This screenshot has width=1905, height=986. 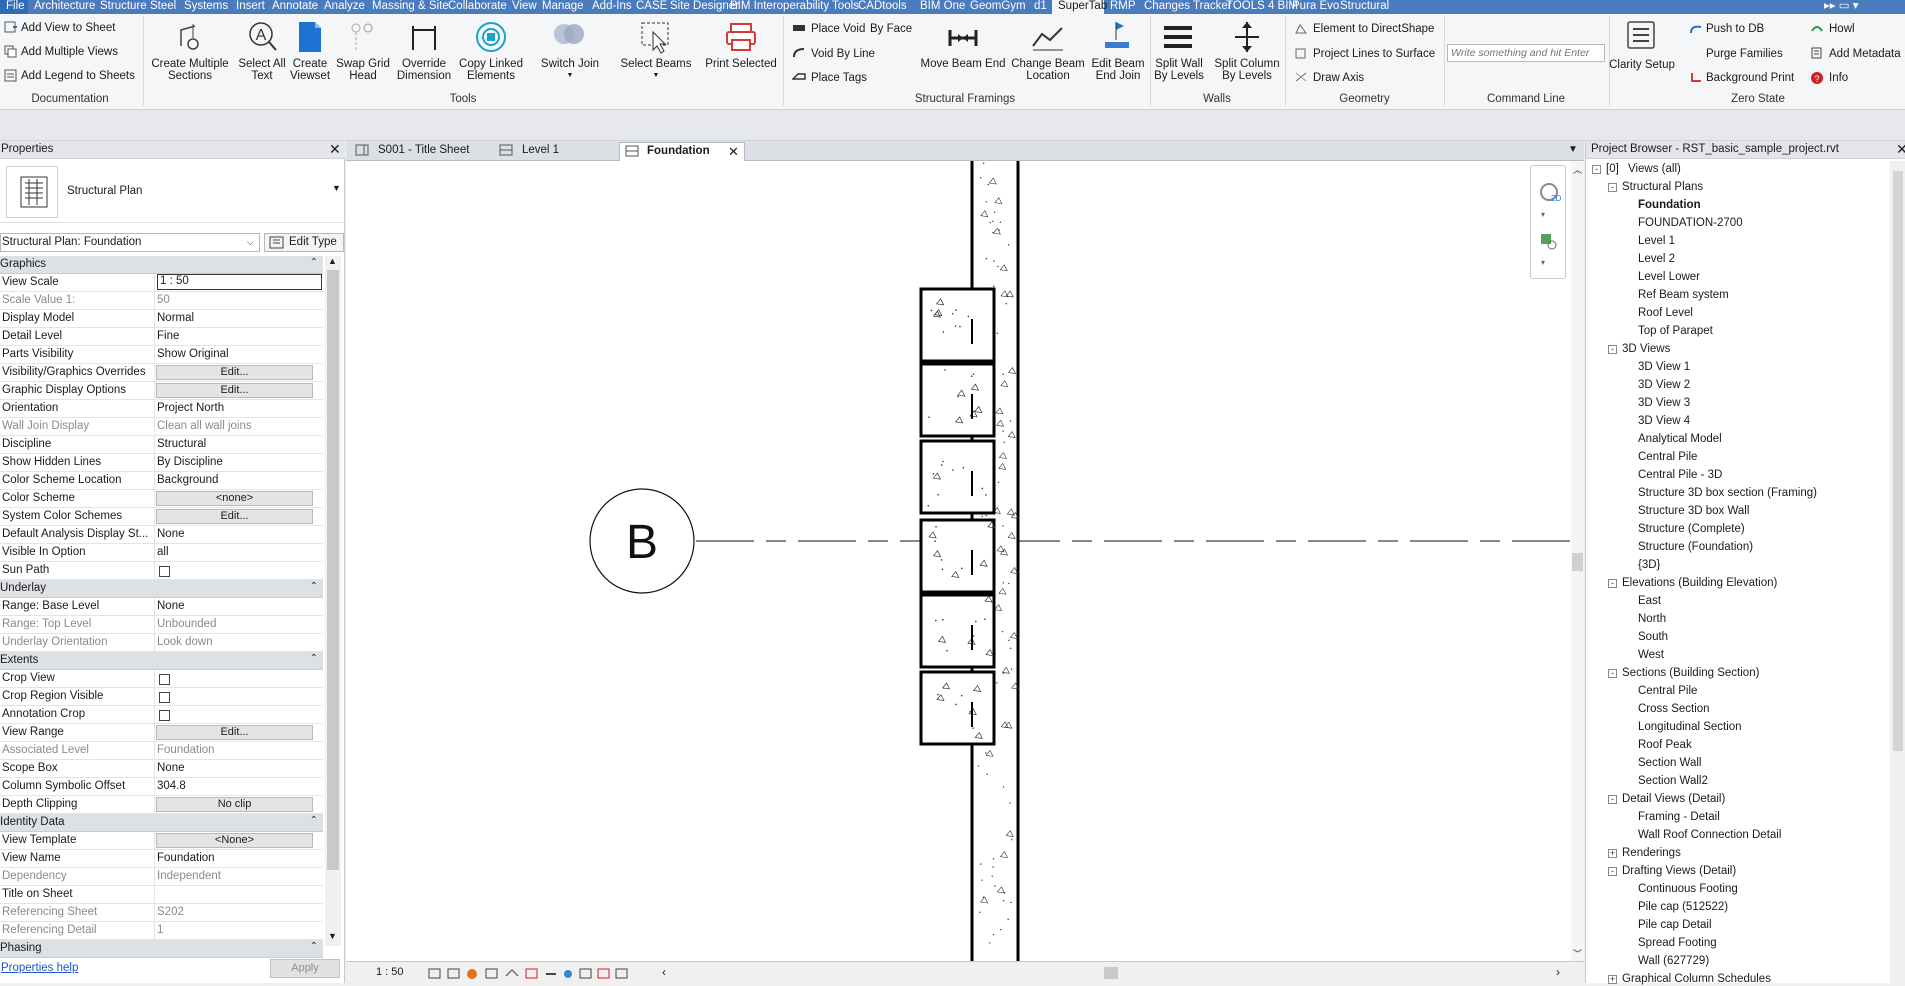 I want to click on swap-grid-head-button: Swap Grid Head, so click(x=363, y=70).